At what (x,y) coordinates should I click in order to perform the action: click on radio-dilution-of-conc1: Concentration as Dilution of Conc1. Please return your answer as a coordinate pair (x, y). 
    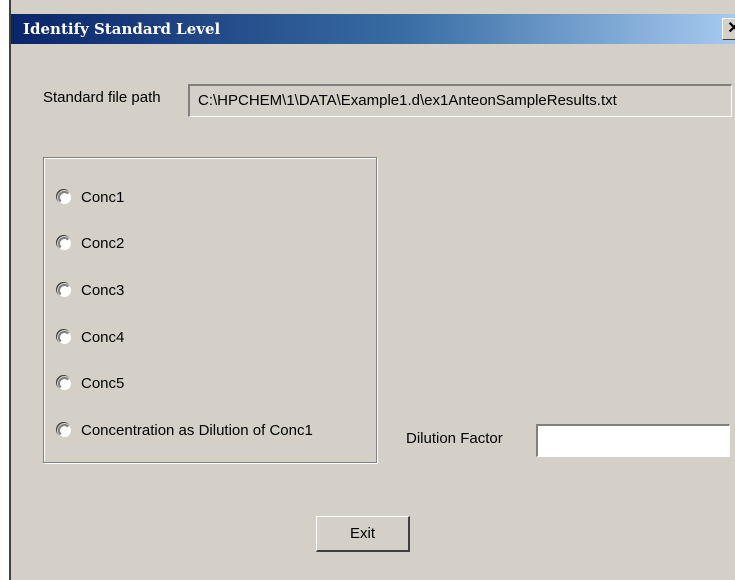
    Looking at the image, I should click on (185, 430).